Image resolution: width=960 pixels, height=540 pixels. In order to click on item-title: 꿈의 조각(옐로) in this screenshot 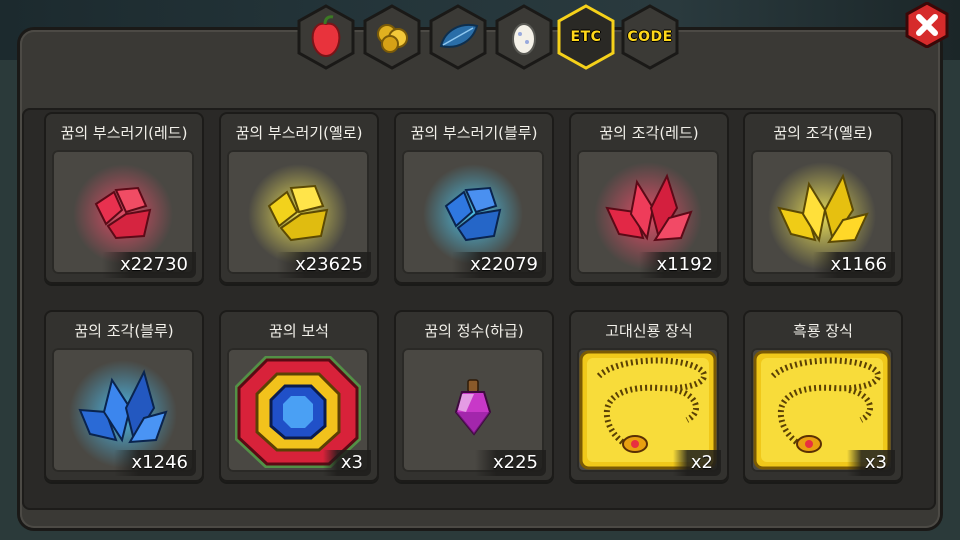, I will do `click(823, 133)`.